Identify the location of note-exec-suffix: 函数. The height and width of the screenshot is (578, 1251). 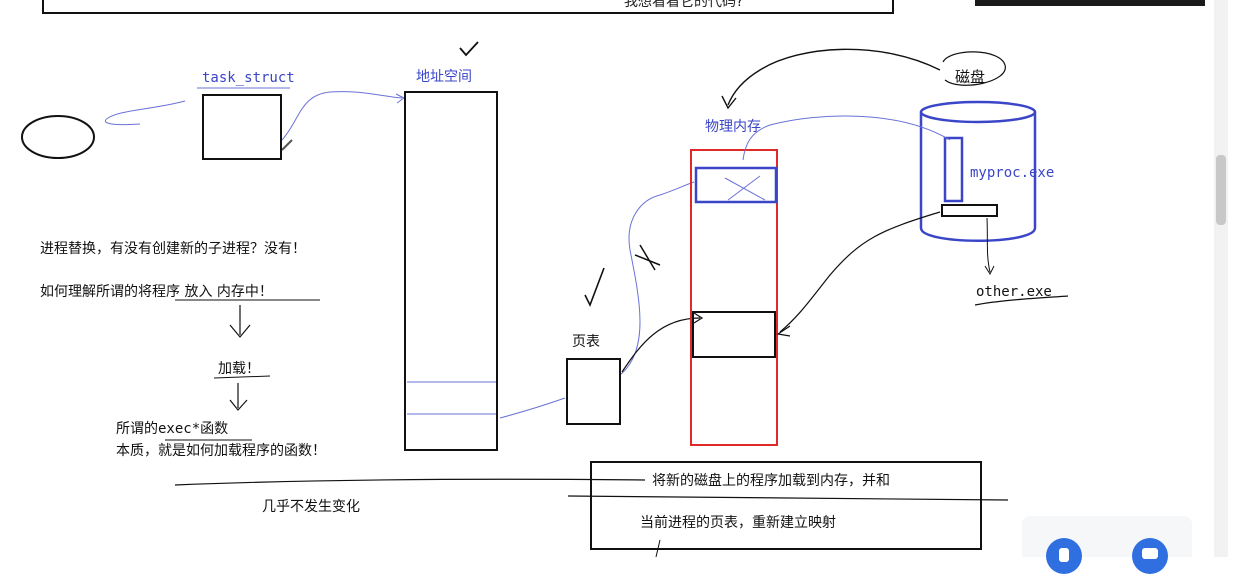
(214, 429).